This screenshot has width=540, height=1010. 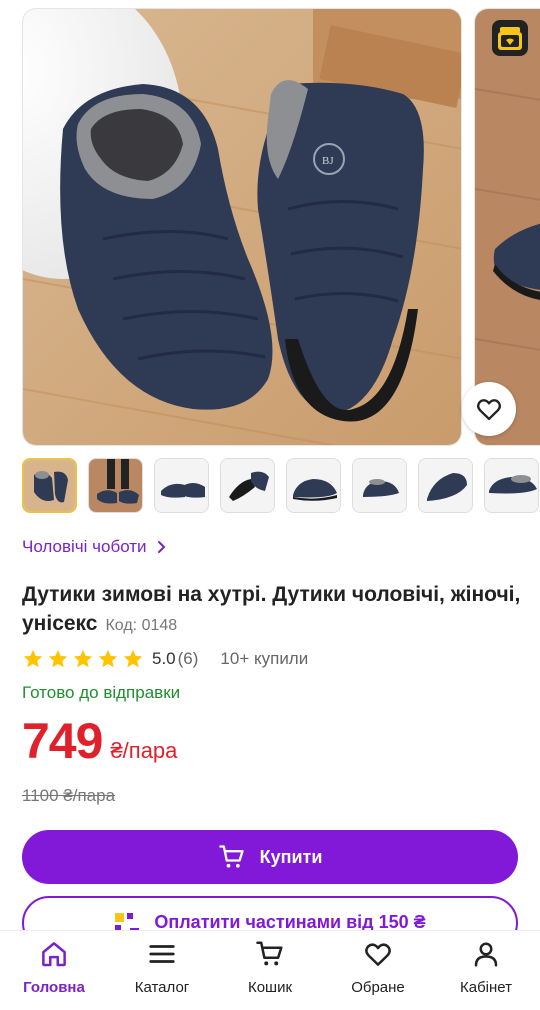 I want to click on bought-count: 10+ купили, so click(x=264, y=658).